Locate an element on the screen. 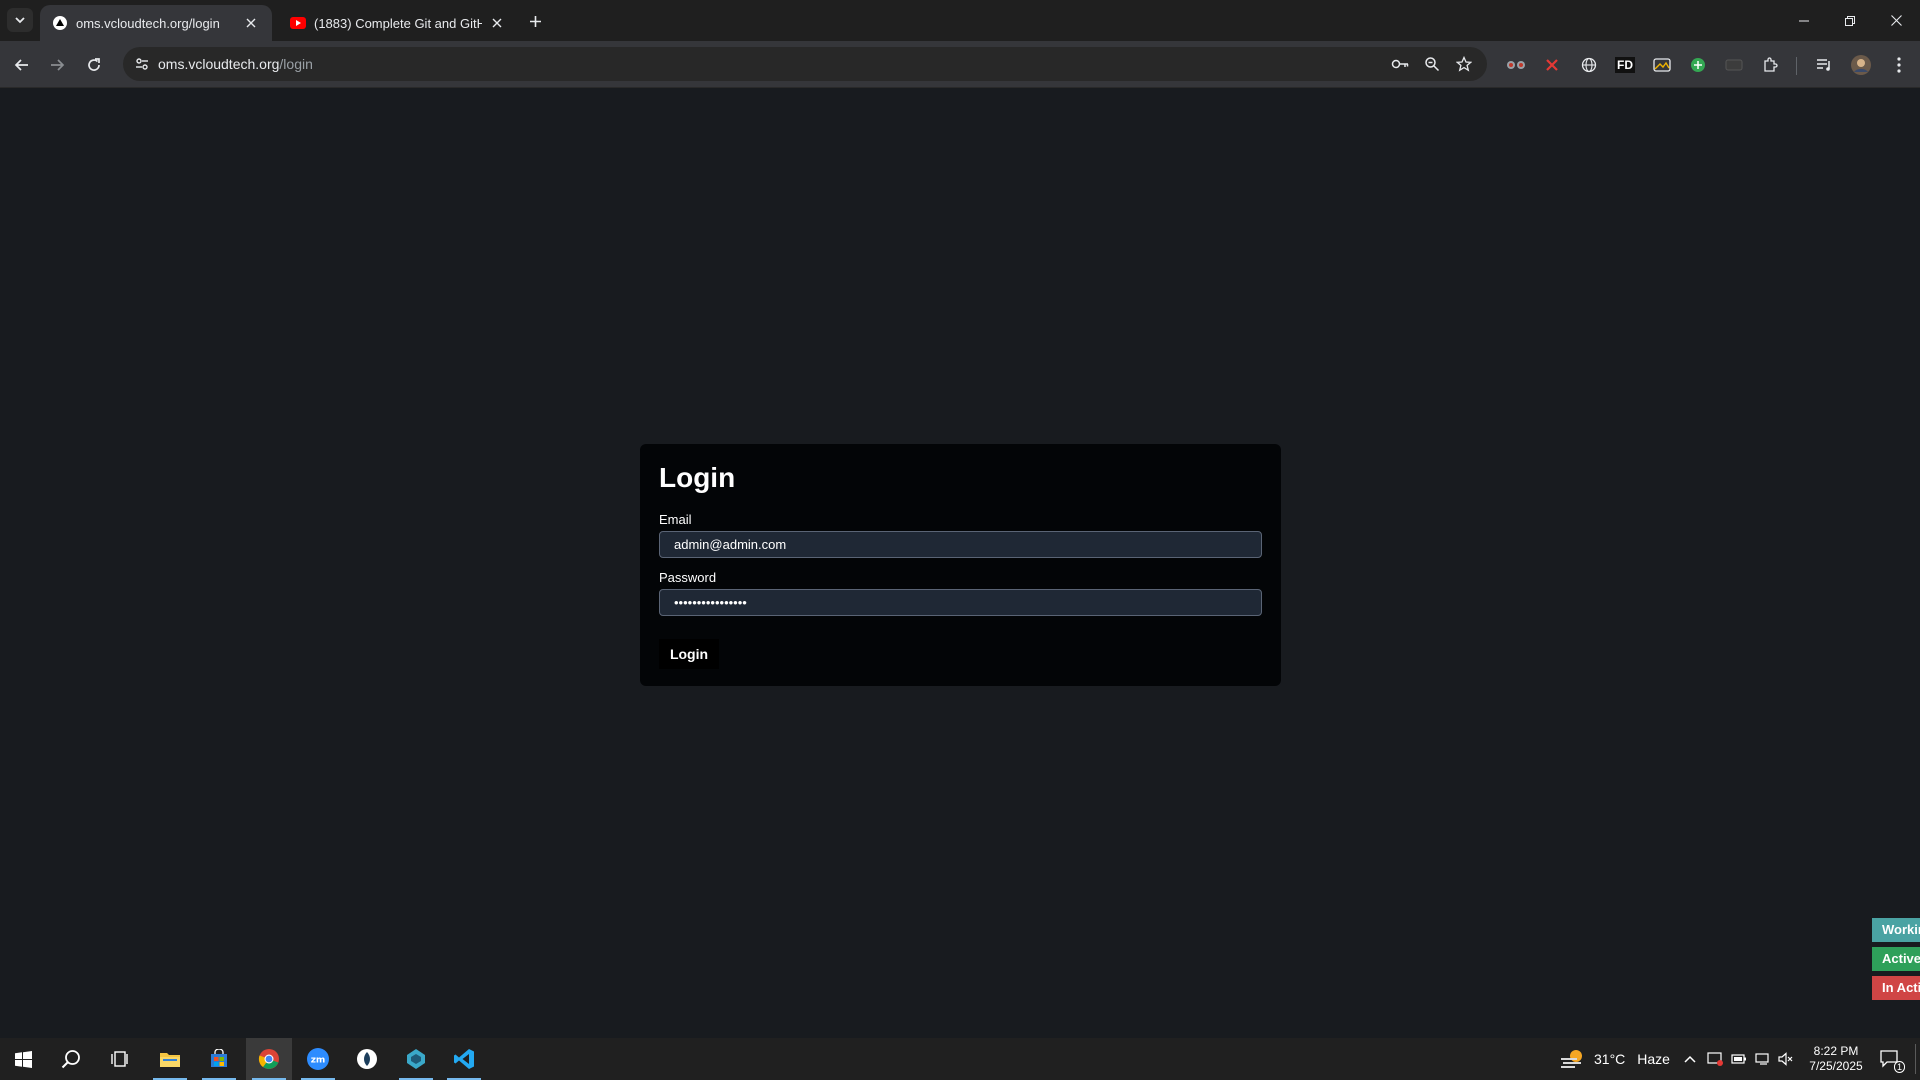 This screenshot has height=1080, width=1920. weather-widget: 31°C Haze is located at coordinates (1615, 1059).